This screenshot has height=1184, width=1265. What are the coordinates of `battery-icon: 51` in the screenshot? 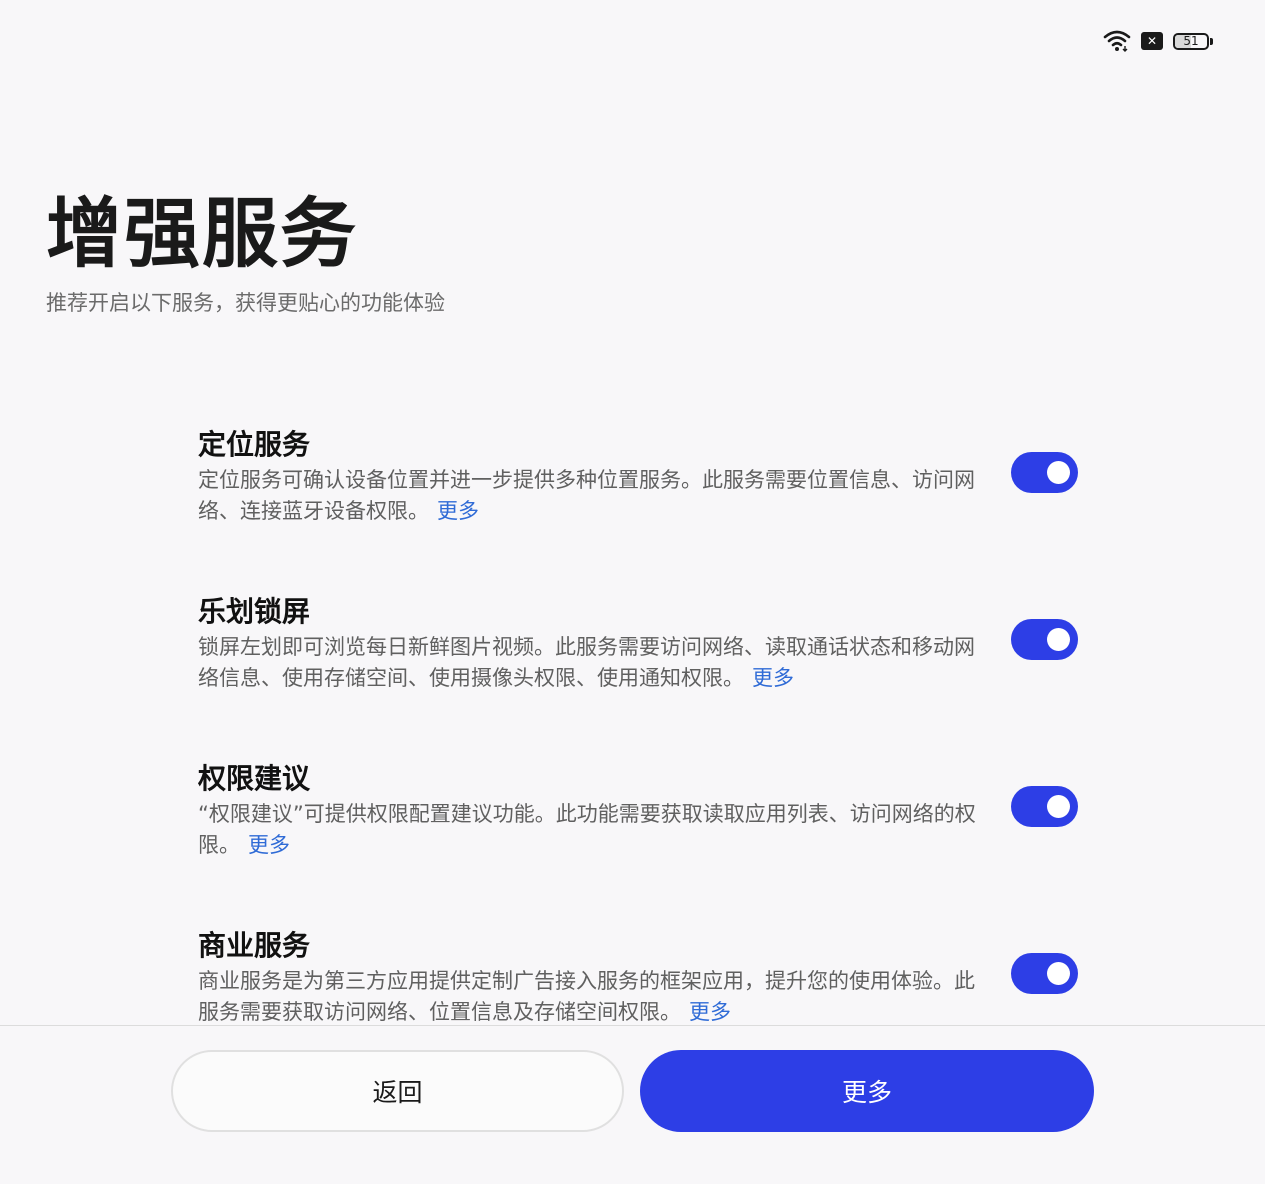 It's located at (1193, 41).